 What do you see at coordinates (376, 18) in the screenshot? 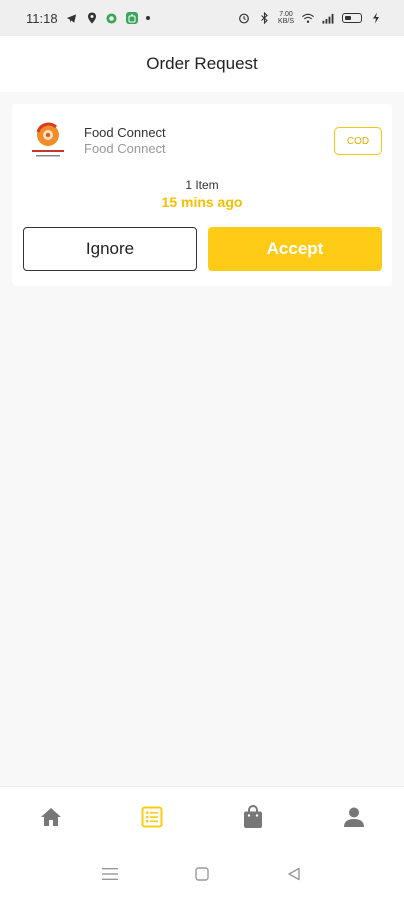
I see `charging-icon` at bounding box center [376, 18].